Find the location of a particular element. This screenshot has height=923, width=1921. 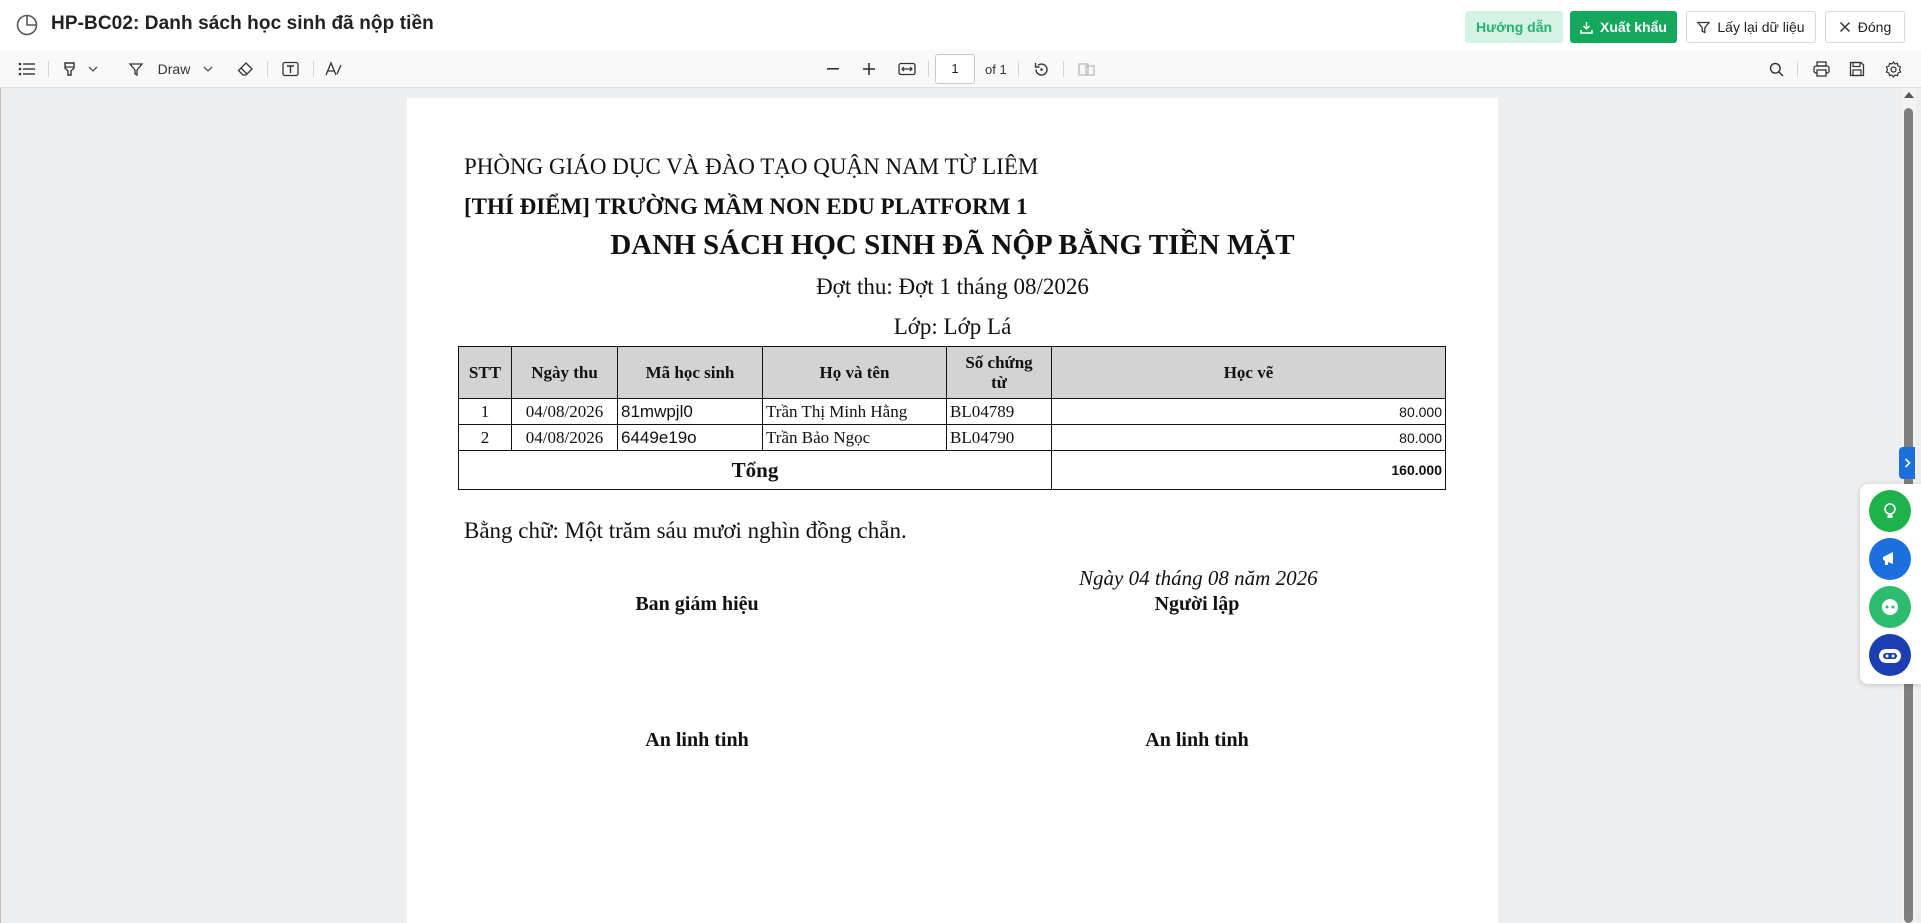

reload-data-button: Lấy lại dữ liệu is located at coordinates (1751, 27).